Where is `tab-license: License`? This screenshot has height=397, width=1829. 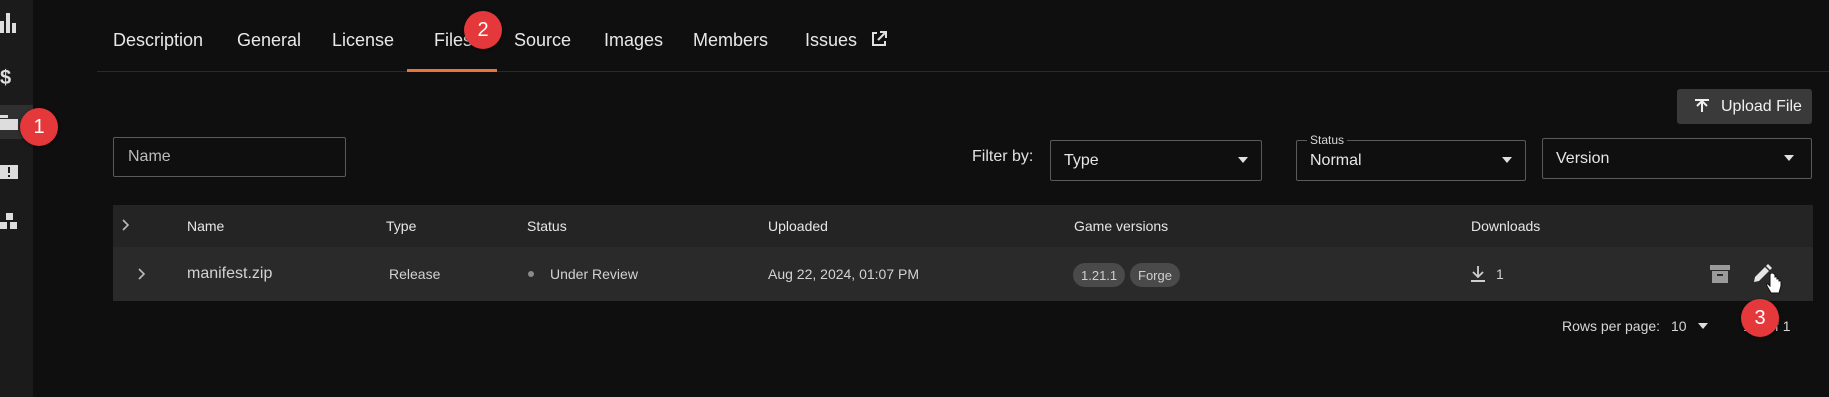
tab-license: License is located at coordinates (363, 40).